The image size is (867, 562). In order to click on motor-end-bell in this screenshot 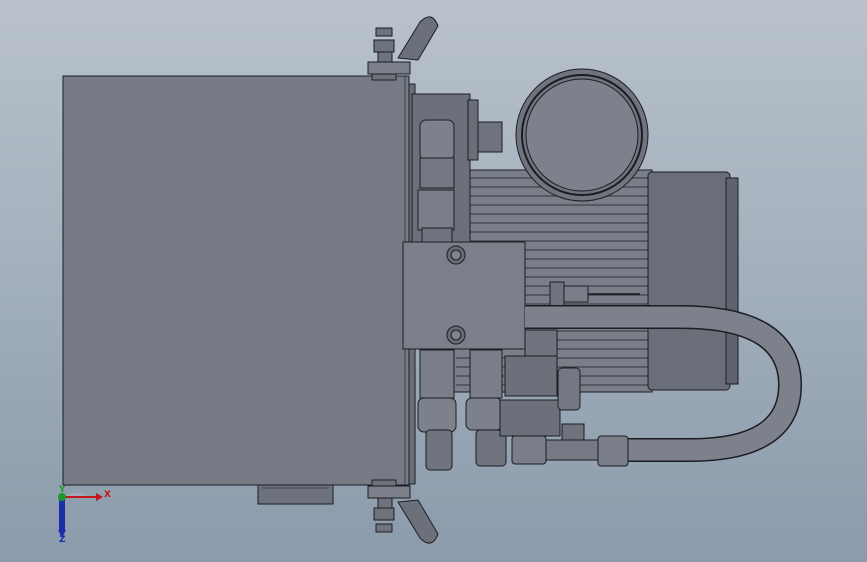, I will do `click(689, 281)`.